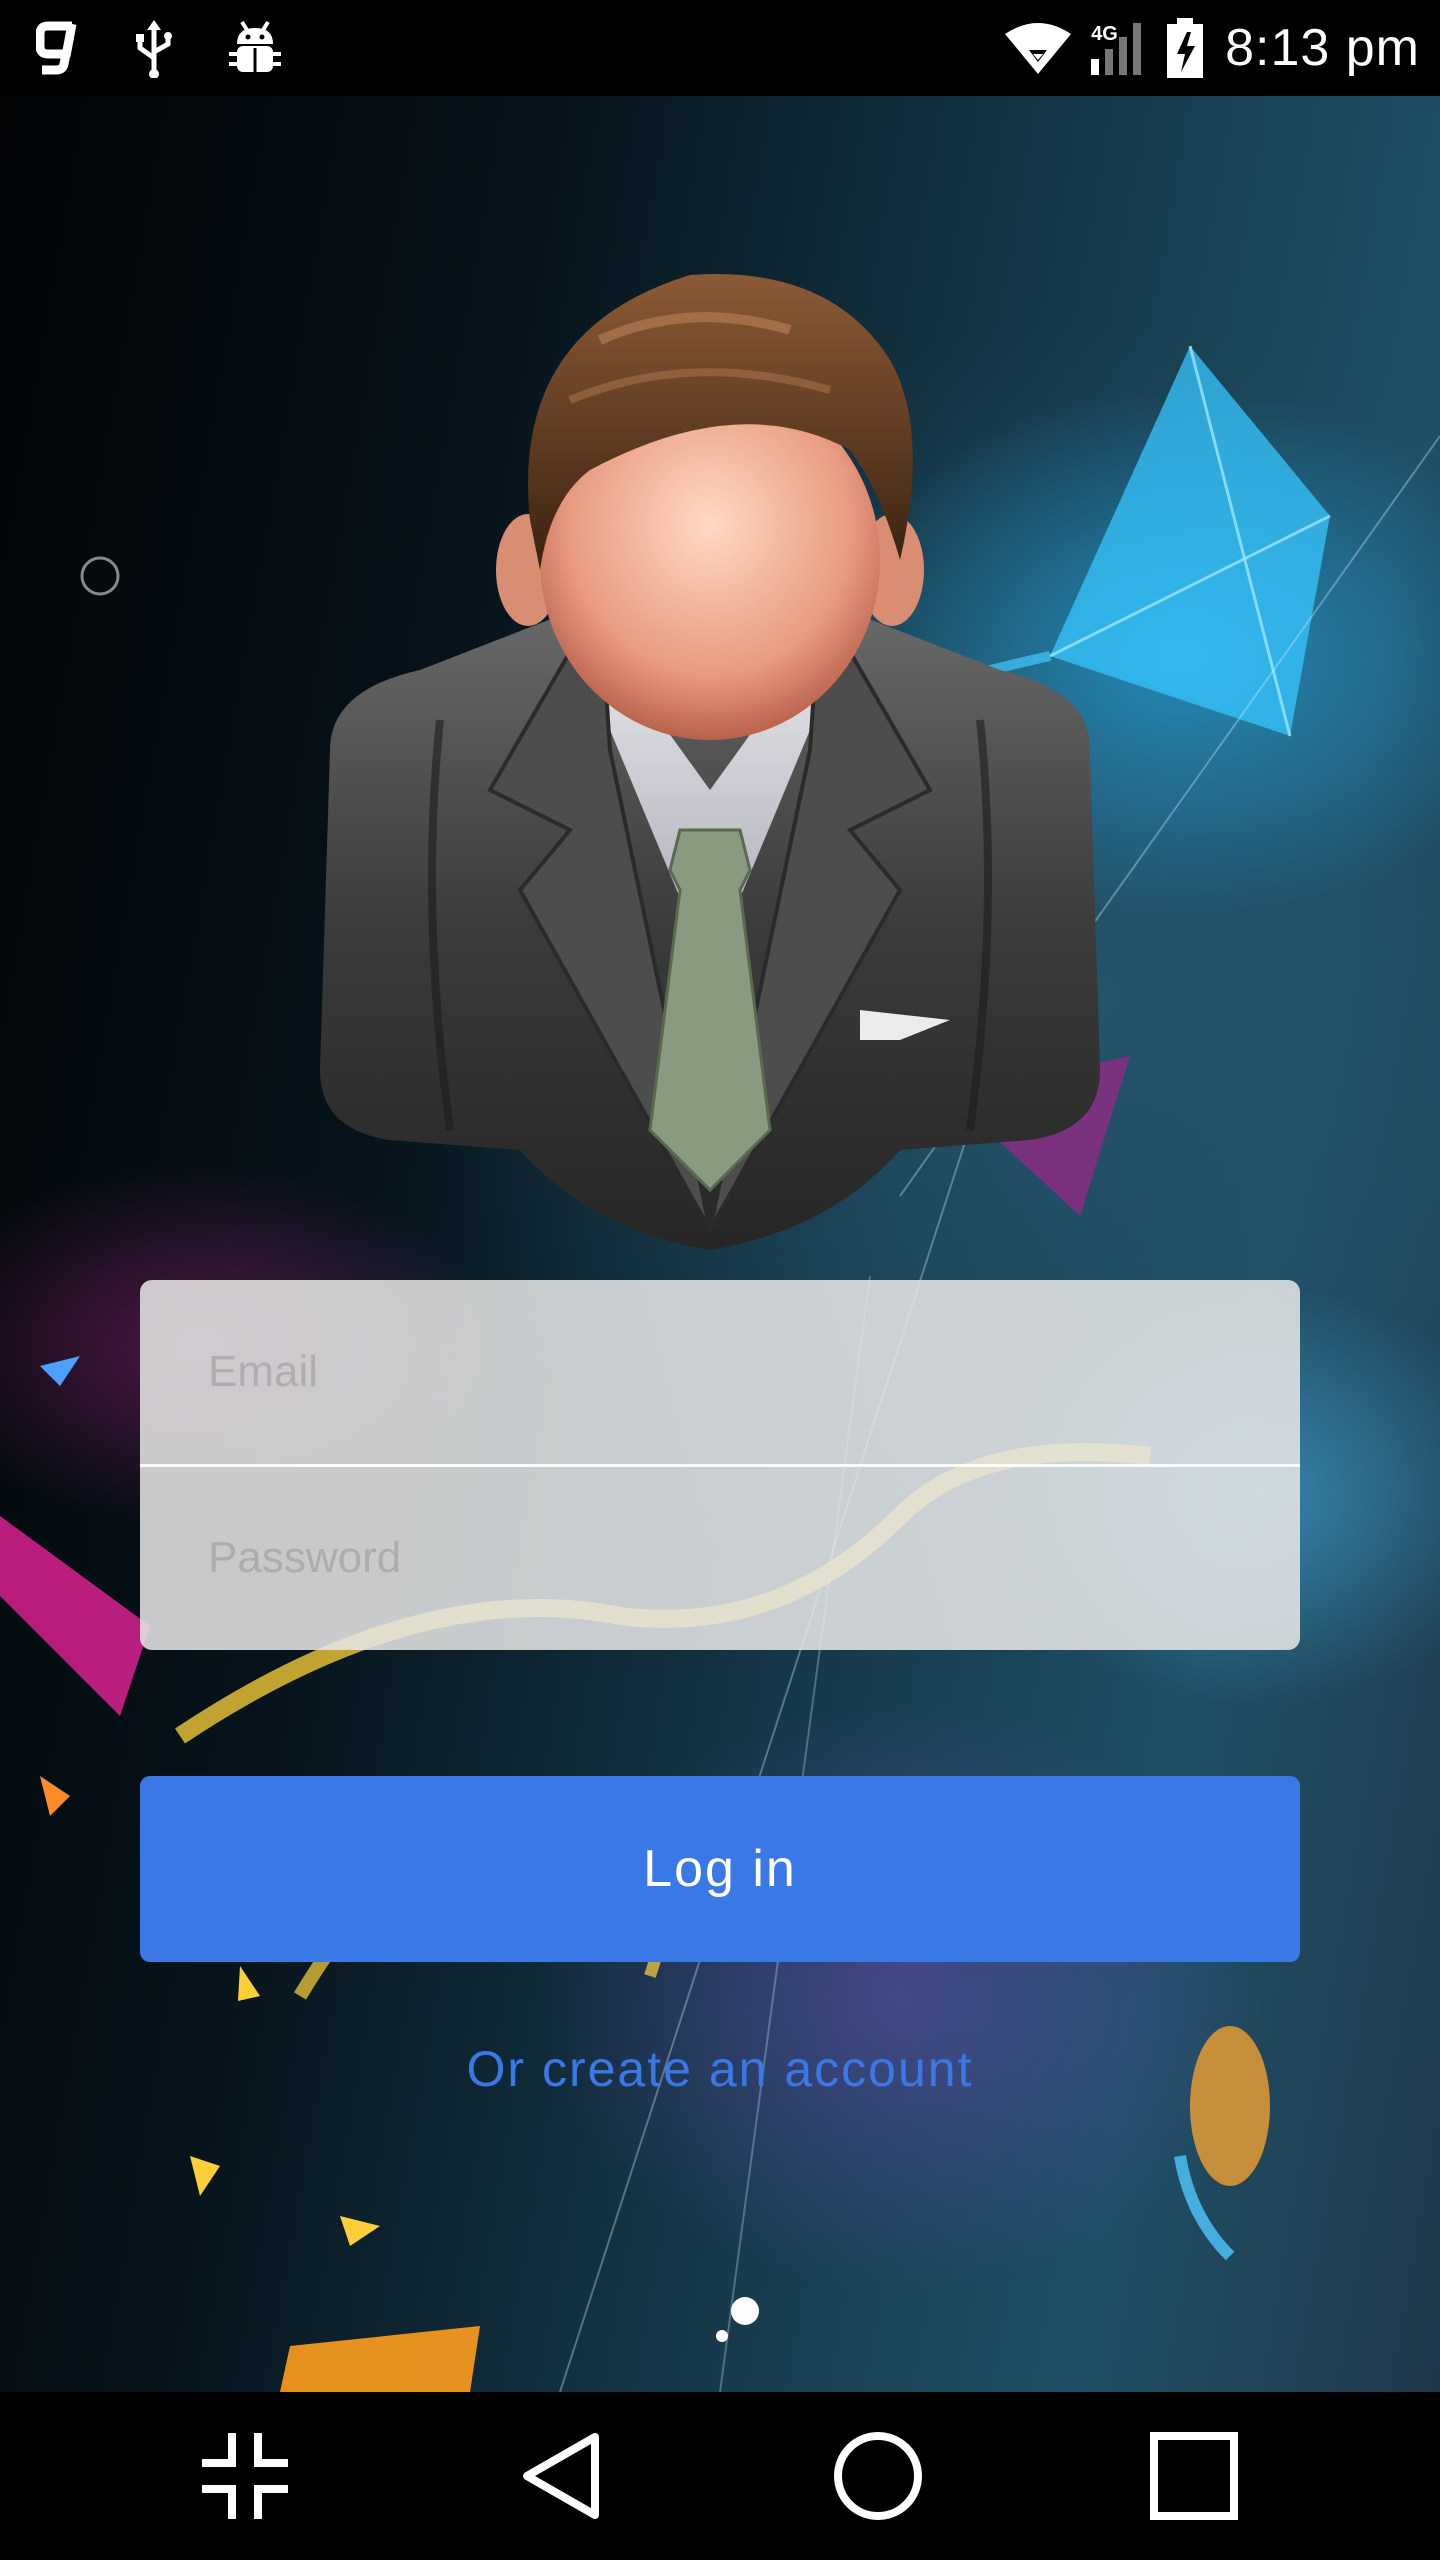  Describe the element at coordinates (738, 1372) in the screenshot. I see `email-input` at that location.